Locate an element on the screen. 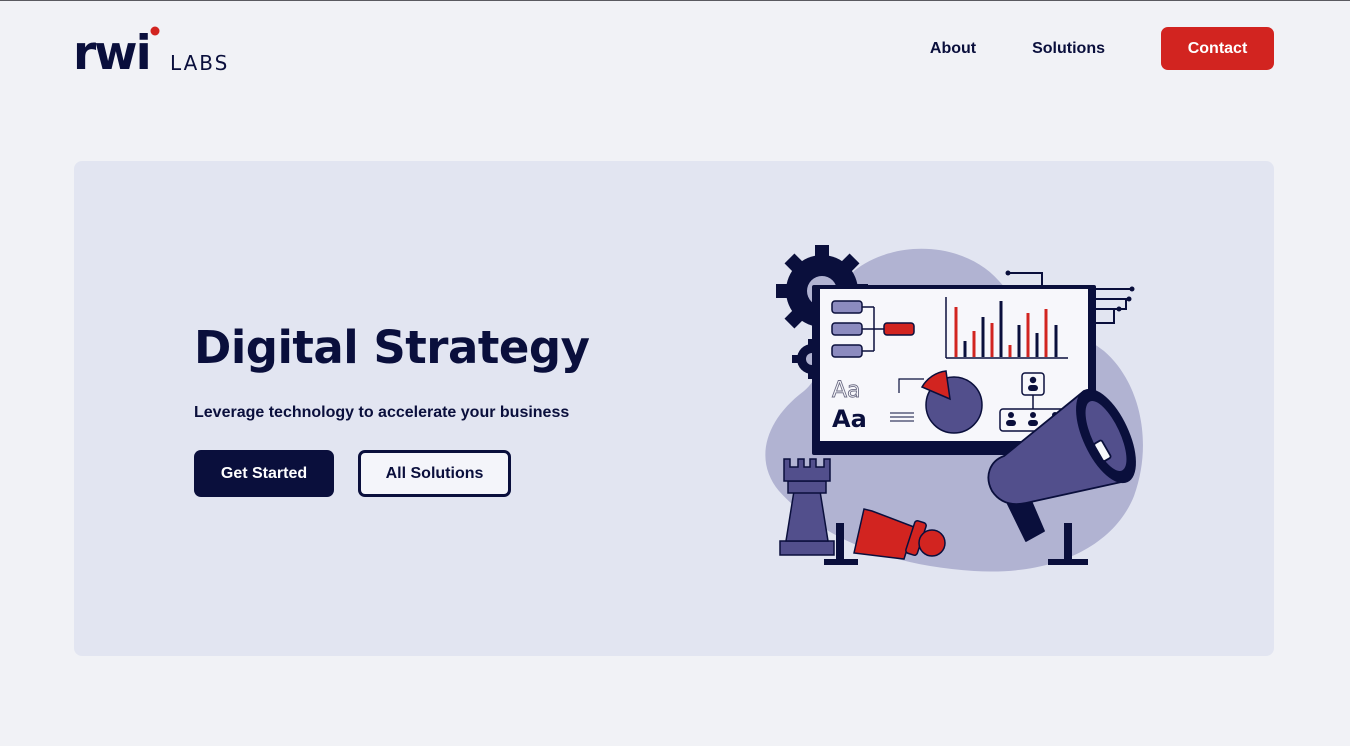  logo-dot is located at coordinates (155, 31).